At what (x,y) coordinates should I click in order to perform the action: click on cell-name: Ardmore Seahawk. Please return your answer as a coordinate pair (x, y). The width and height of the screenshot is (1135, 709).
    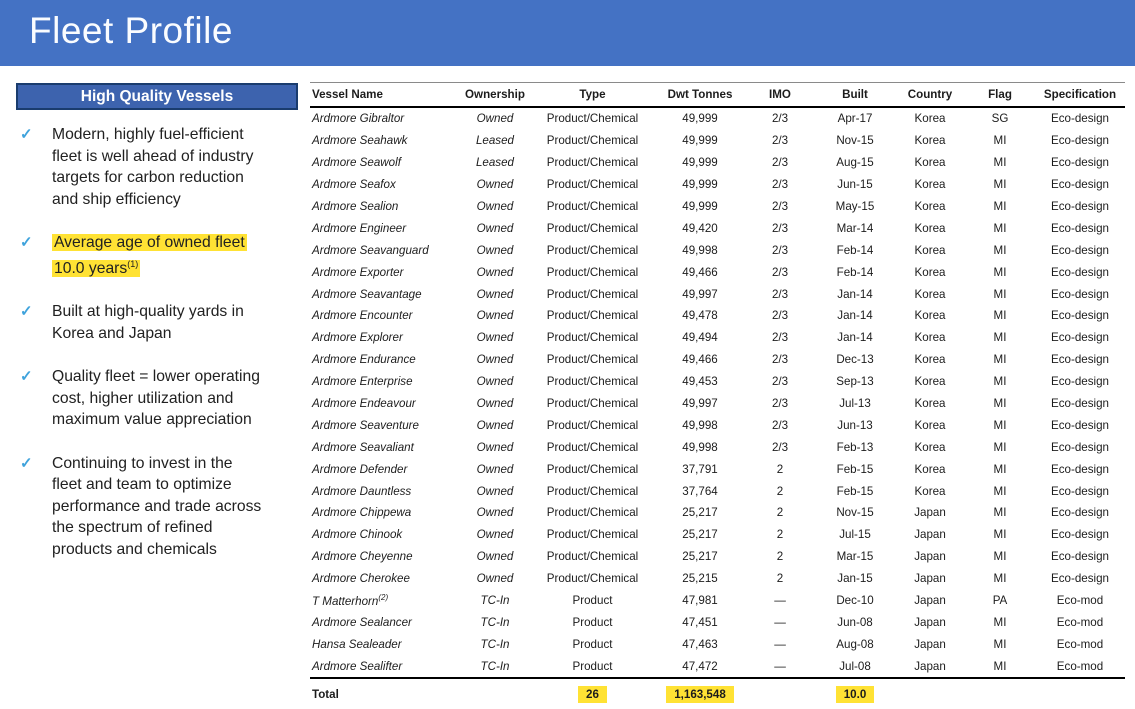
    Looking at the image, I should click on (360, 141).